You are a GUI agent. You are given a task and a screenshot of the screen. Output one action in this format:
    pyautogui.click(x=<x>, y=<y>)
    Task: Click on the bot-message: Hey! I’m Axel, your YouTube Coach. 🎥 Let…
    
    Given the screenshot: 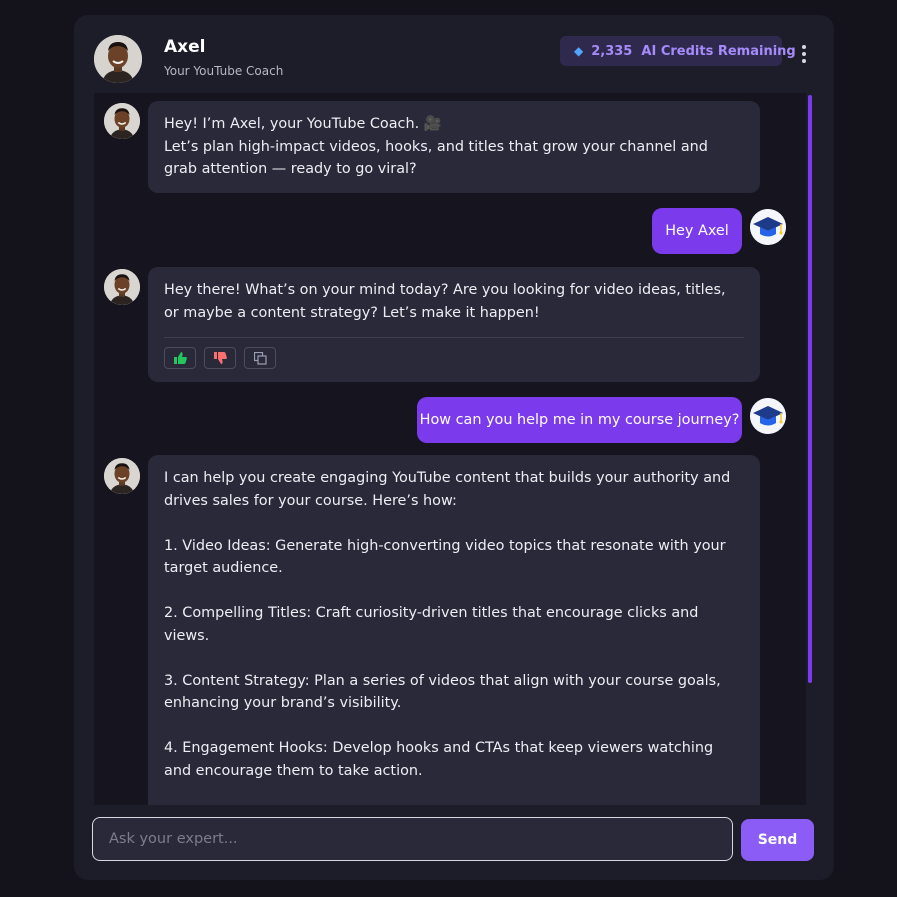 What is the action you would take?
    pyautogui.click(x=454, y=147)
    